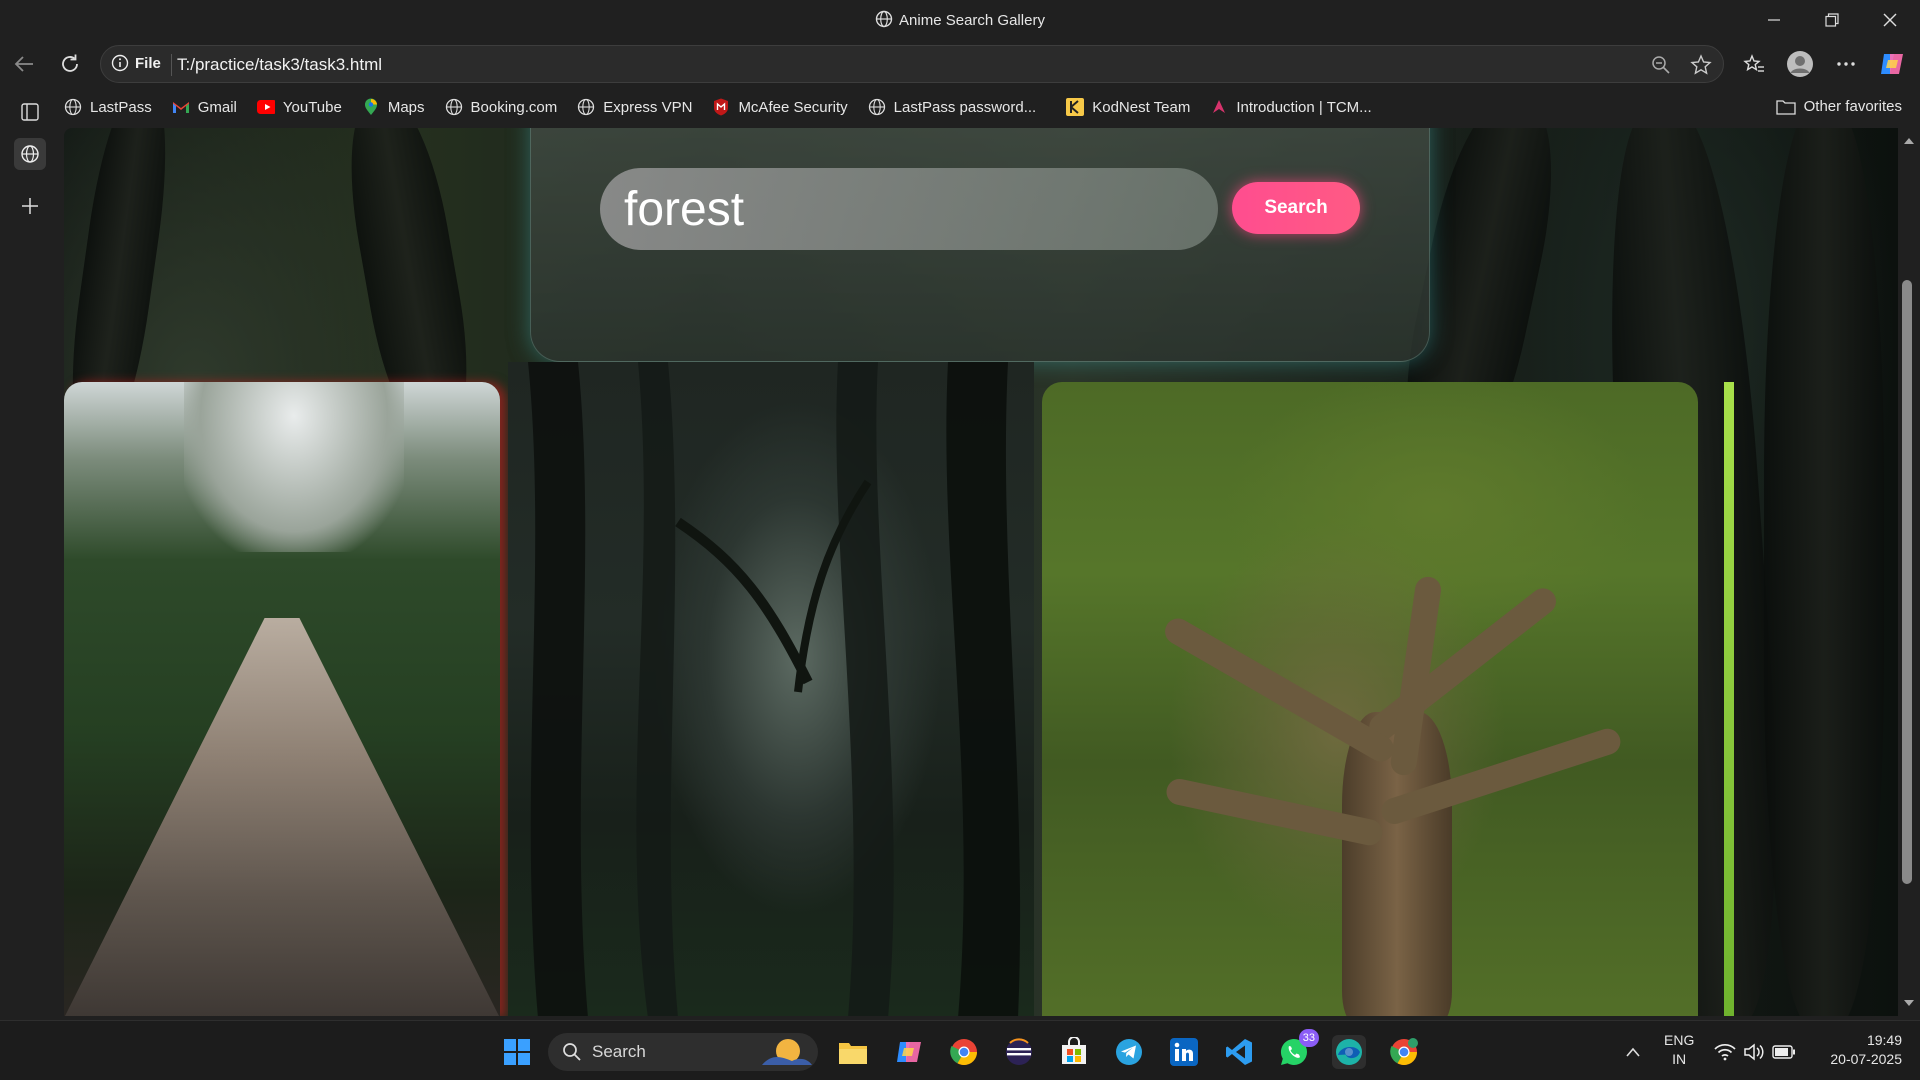 This screenshot has height=1080, width=1920. What do you see at coordinates (1884, 1040) in the screenshot?
I see `clock-time: 19:49` at bounding box center [1884, 1040].